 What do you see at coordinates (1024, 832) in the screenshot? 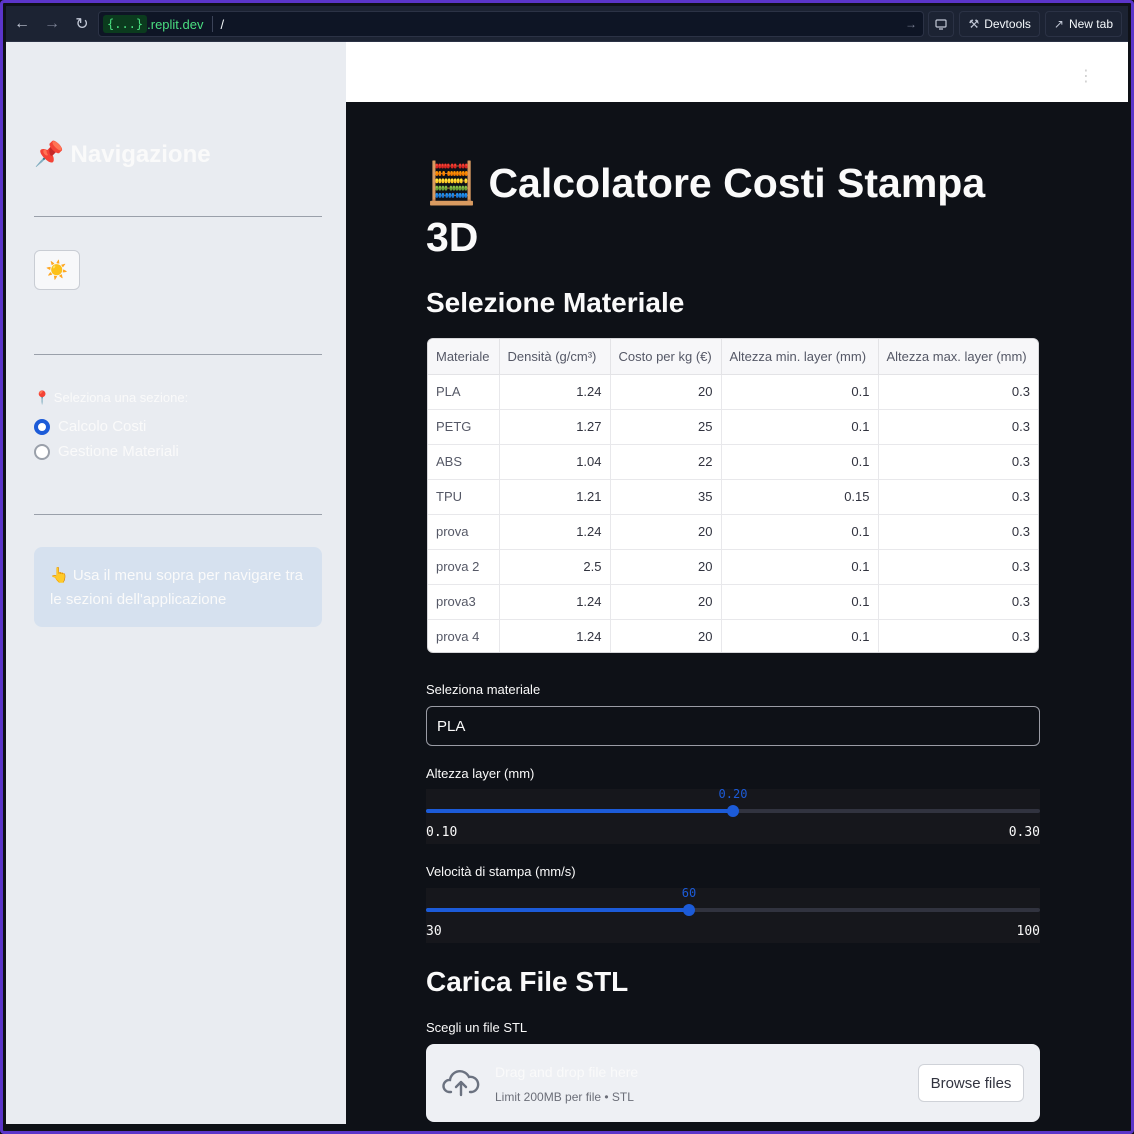
I see `slider-max: 0.30` at bounding box center [1024, 832].